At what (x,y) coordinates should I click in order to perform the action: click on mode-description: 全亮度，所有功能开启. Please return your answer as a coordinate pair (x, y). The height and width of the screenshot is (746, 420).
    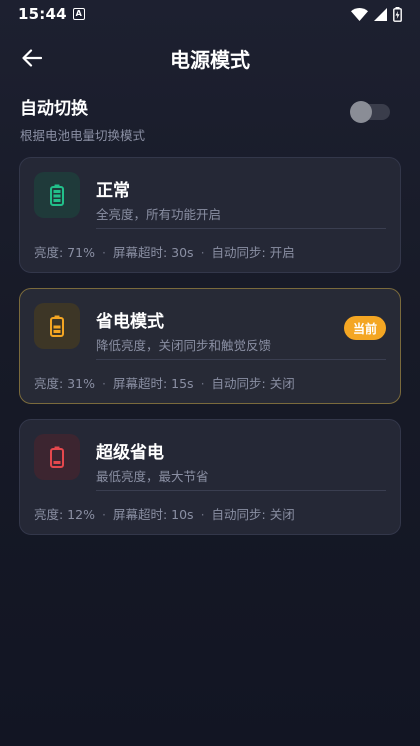
    Looking at the image, I should click on (159, 214).